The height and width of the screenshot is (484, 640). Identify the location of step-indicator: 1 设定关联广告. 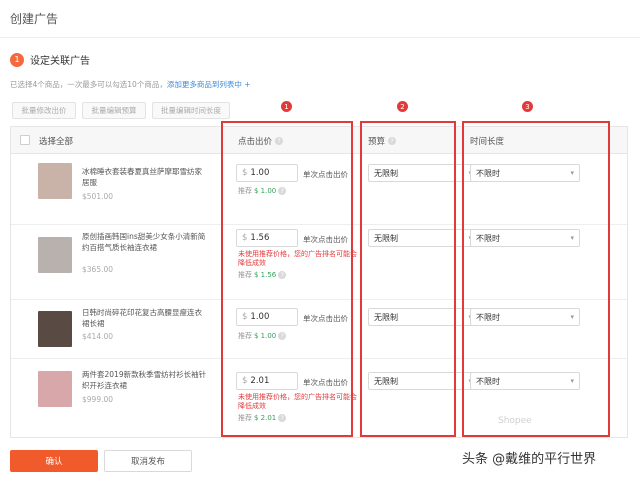
(50, 59).